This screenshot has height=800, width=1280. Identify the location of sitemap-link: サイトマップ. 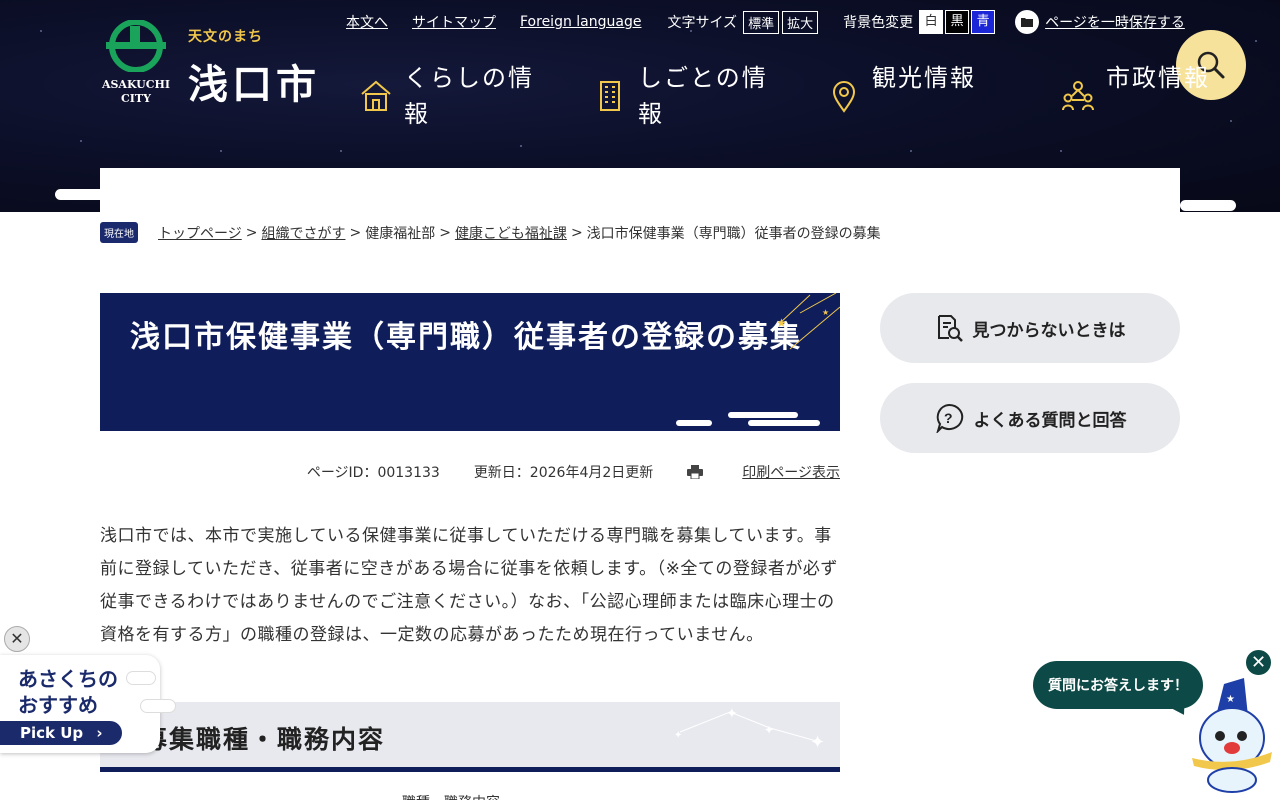
(454, 22).